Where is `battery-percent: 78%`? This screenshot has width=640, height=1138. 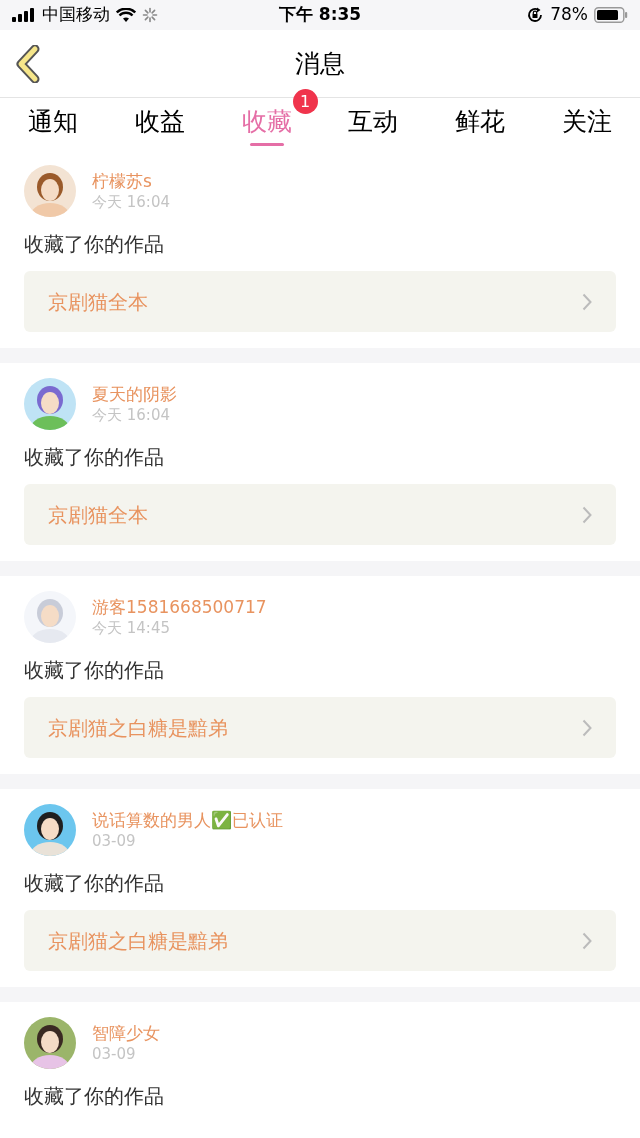 battery-percent: 78% is located at coordinates (569, 15).